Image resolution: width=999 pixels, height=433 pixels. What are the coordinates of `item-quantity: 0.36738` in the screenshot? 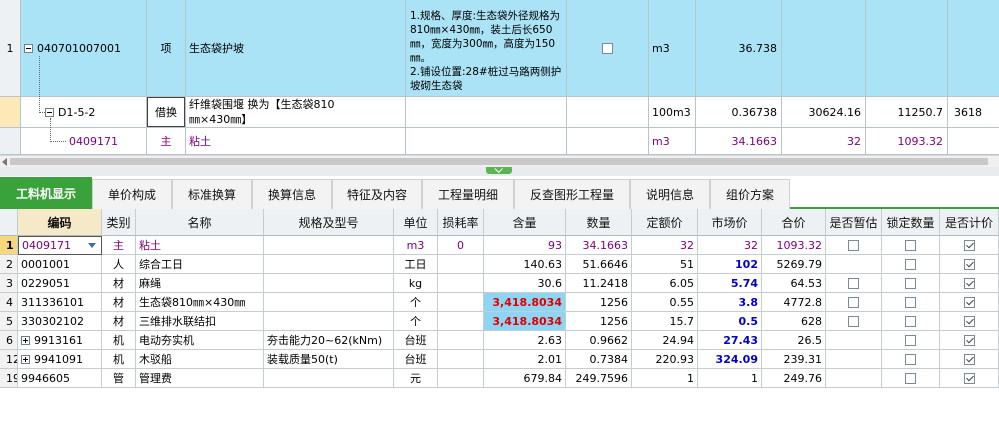 It's located at (739, 112).